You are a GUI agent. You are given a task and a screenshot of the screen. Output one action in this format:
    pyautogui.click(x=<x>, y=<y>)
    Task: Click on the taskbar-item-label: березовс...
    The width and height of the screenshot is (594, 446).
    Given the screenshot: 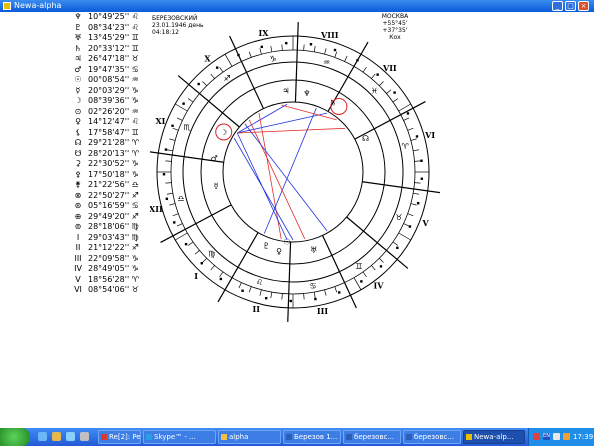 What is the action you would take?
    pyautogui.click(x=434, y=437)
    